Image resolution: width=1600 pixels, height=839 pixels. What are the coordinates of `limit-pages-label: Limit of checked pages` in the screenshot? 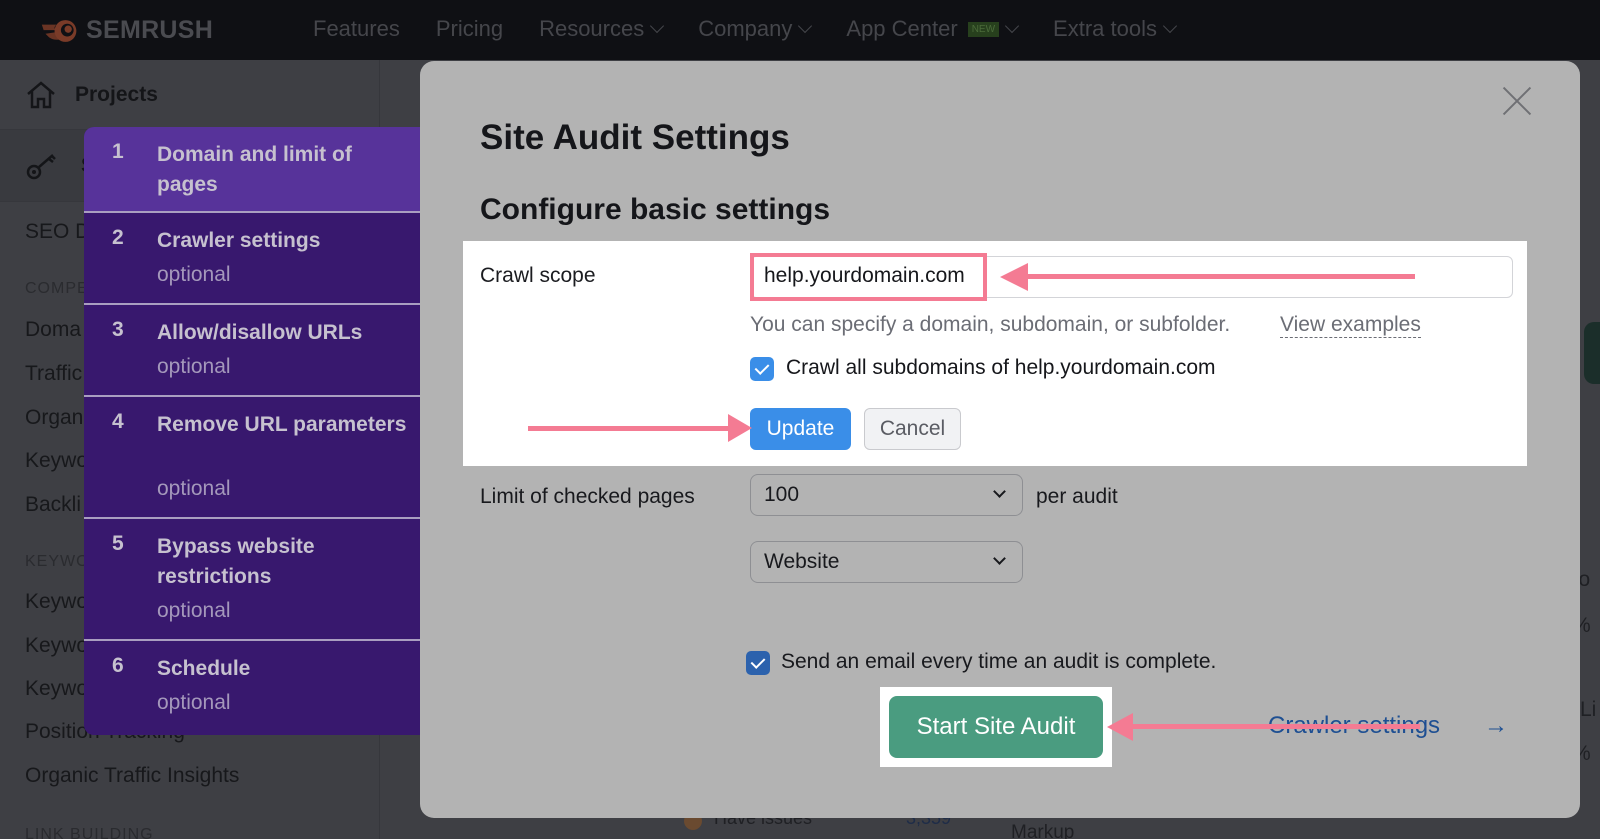 It's located at (587, 496).